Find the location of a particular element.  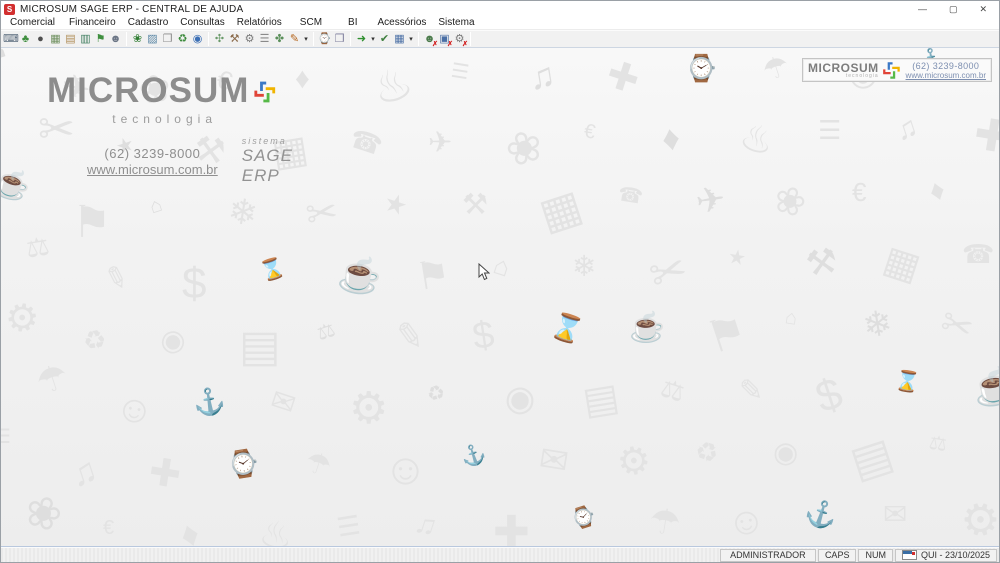

menu-item-scm: SCM is located at coordinates (311, 22).